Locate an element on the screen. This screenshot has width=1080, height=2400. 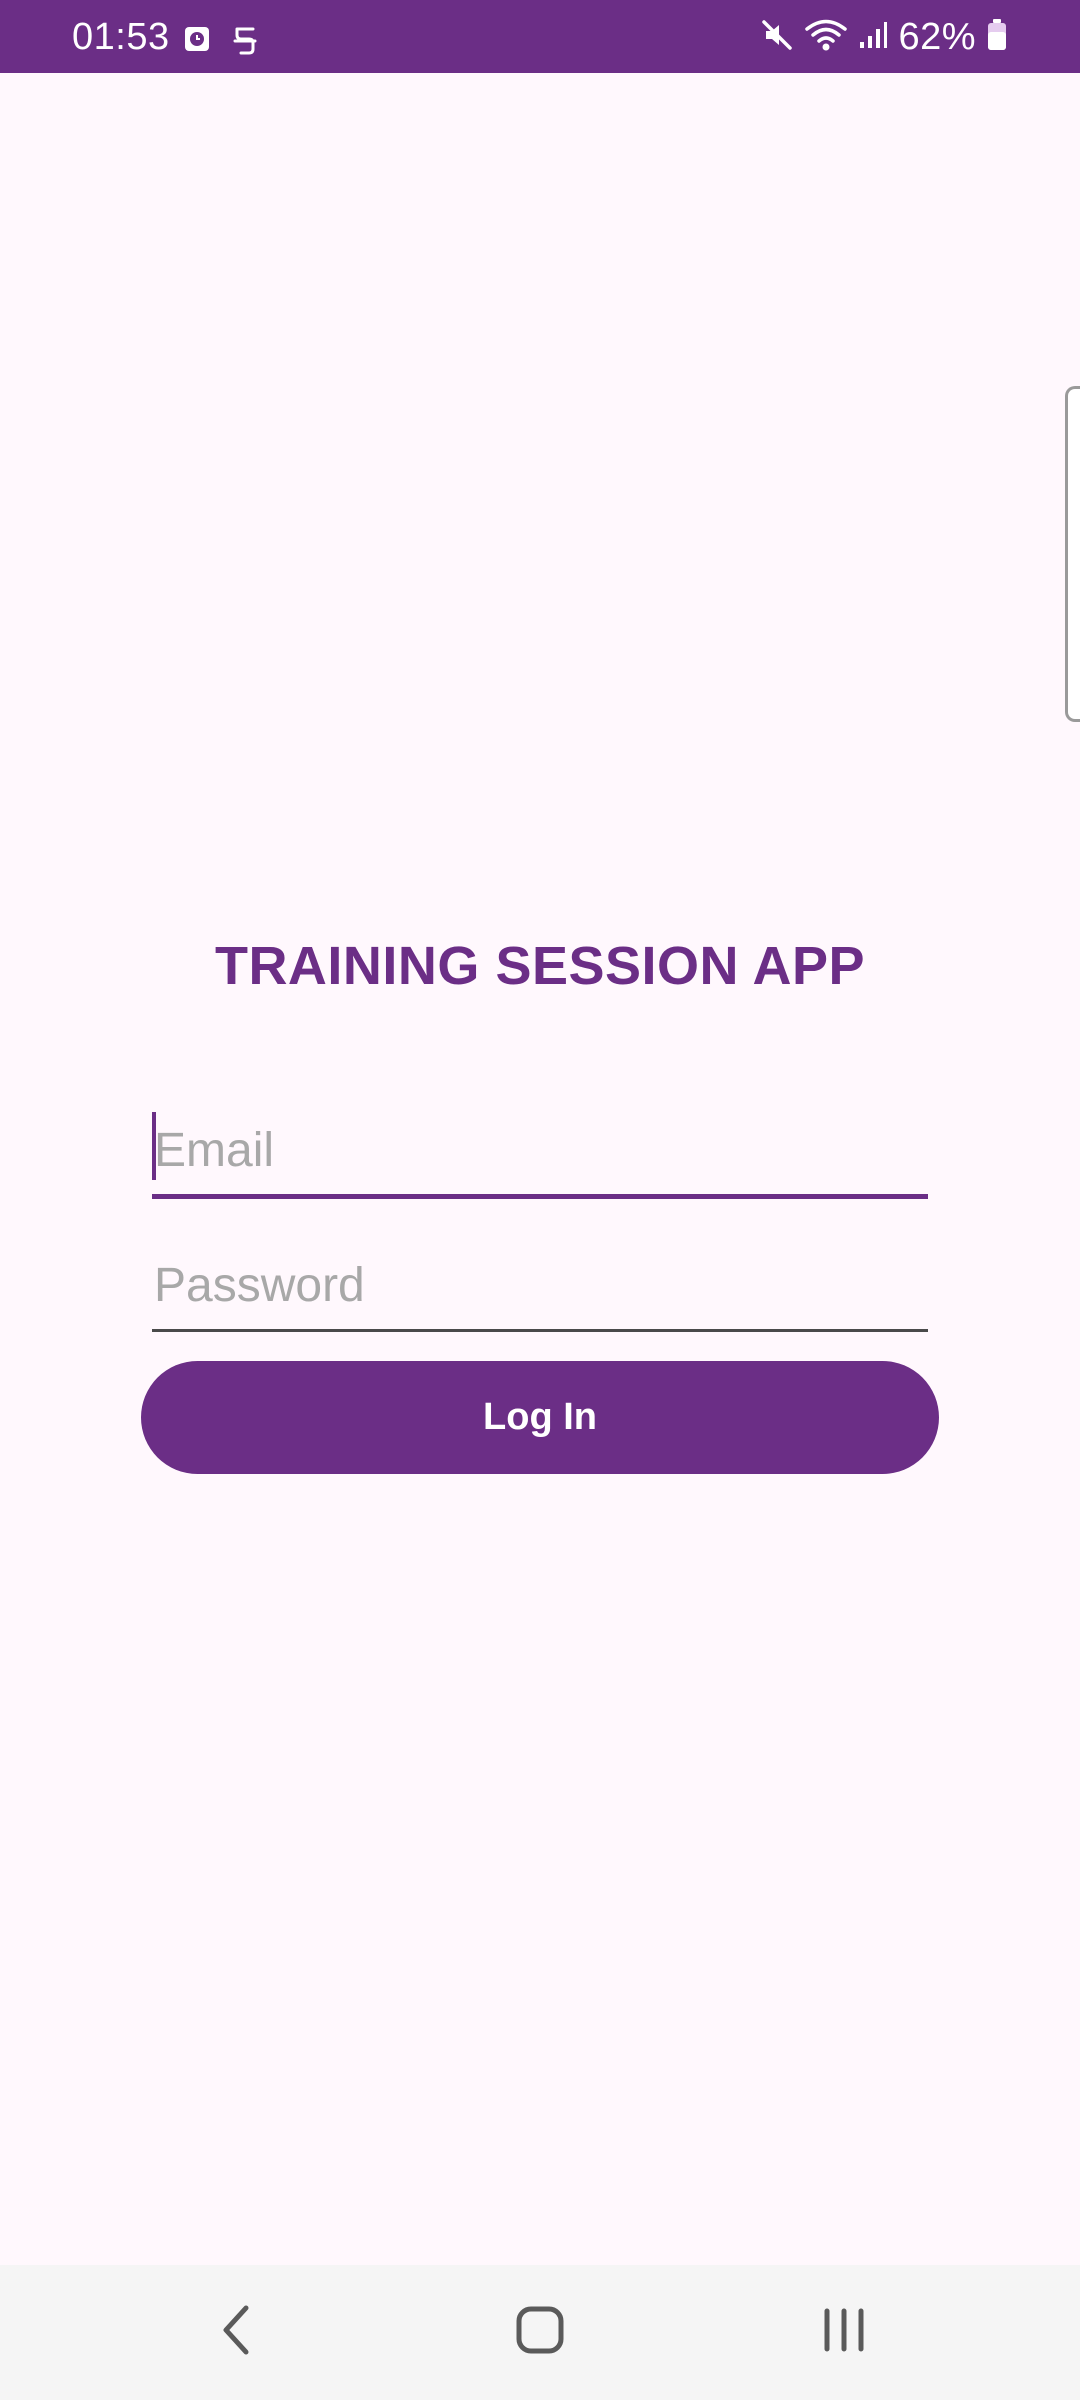
nav-back-button is located at coordinates (236, 2332).